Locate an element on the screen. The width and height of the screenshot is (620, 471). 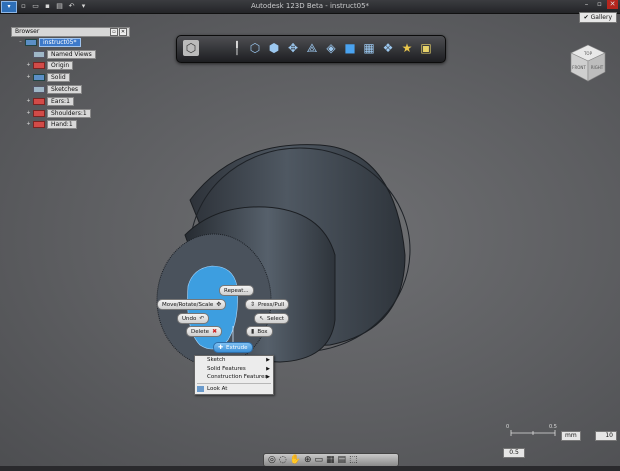
orbit-icon: ◎ is located at coordinates (272, 460).